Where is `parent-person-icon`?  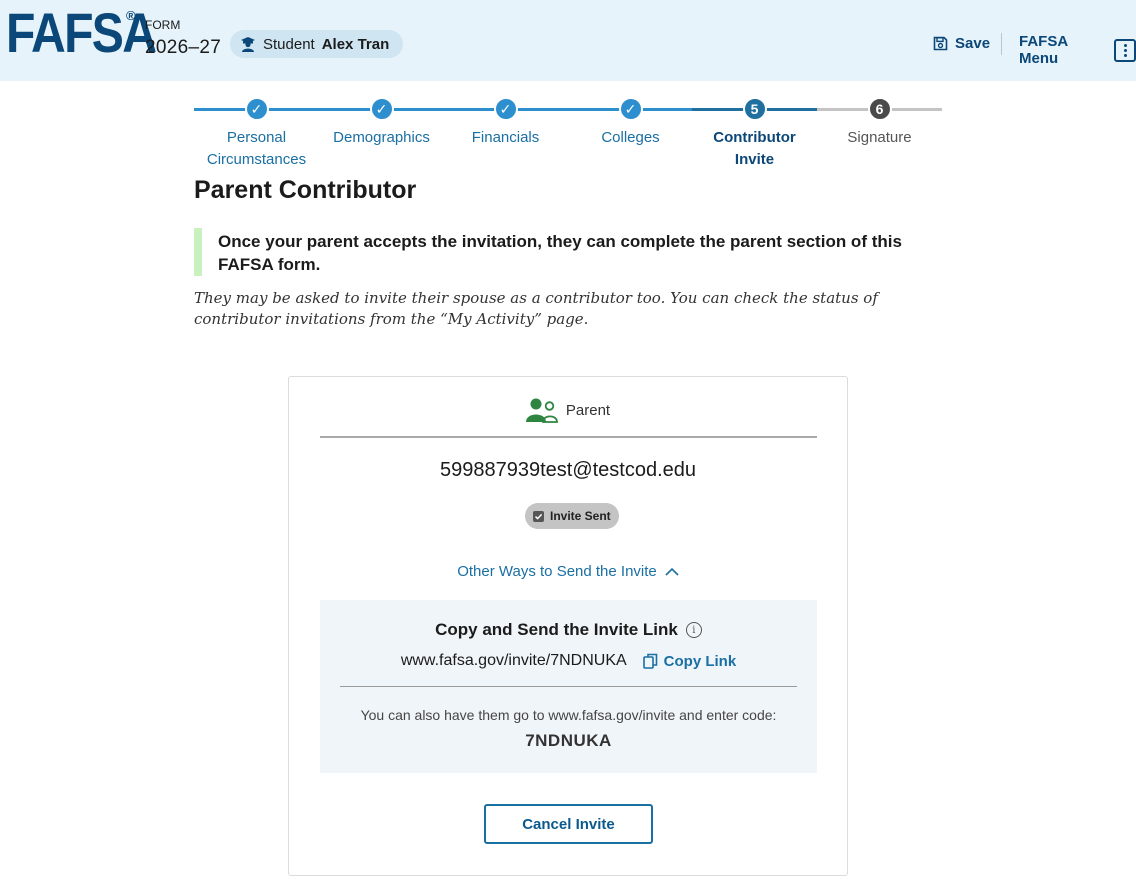 parent-person-icon is located at coordinates (541, 410).